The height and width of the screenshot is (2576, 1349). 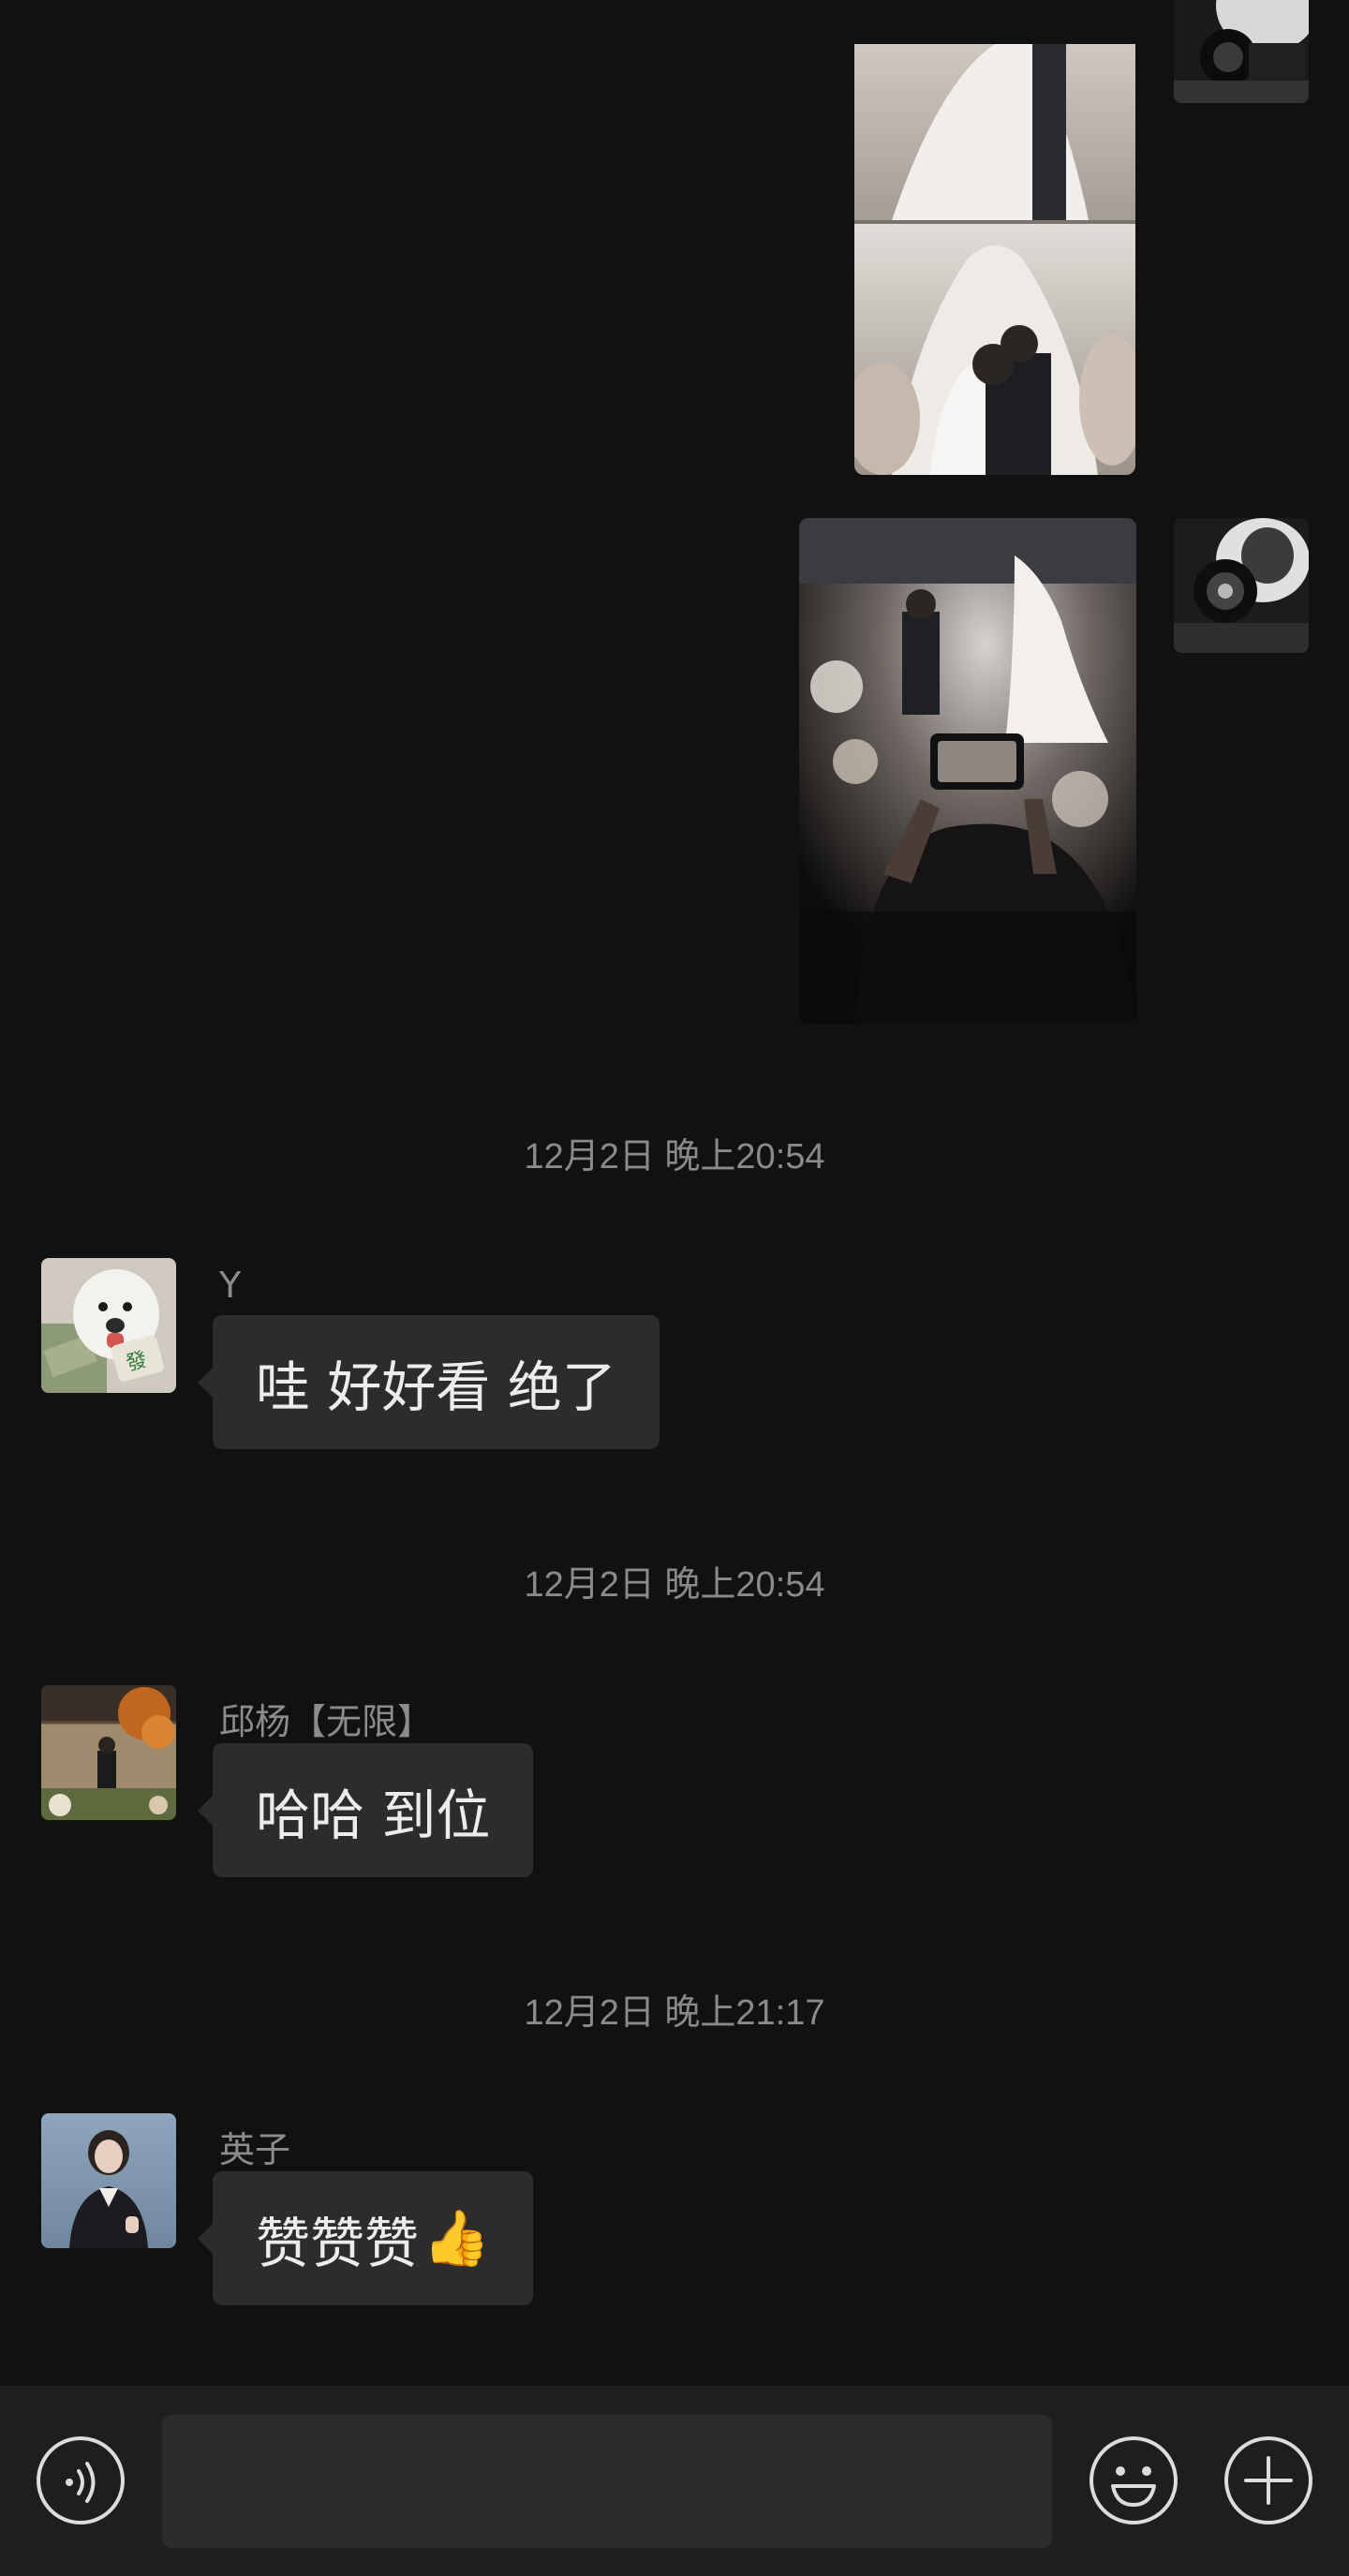 I want to click on thumbs-up-emoji: 👍, so click(x=457, y=2238).